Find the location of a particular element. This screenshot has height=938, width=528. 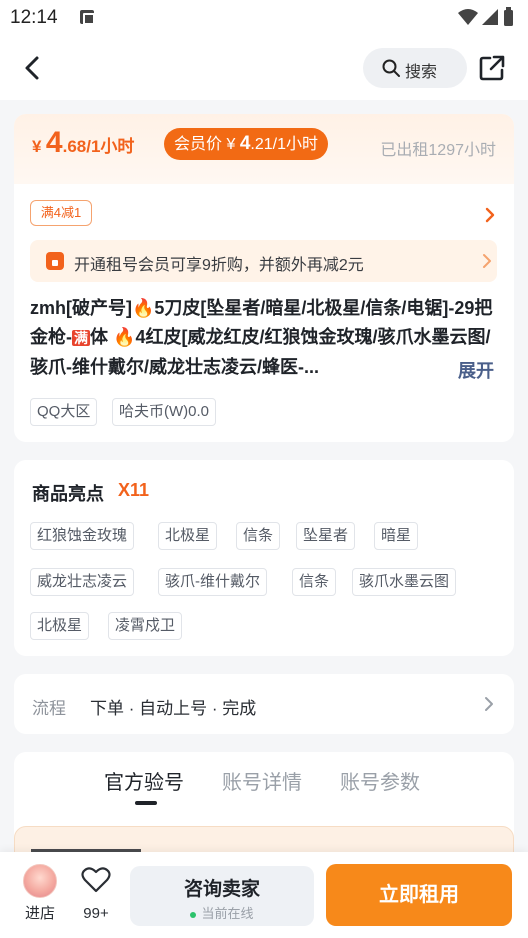

hot-badge: 满 is located at coordinates (81, 338).